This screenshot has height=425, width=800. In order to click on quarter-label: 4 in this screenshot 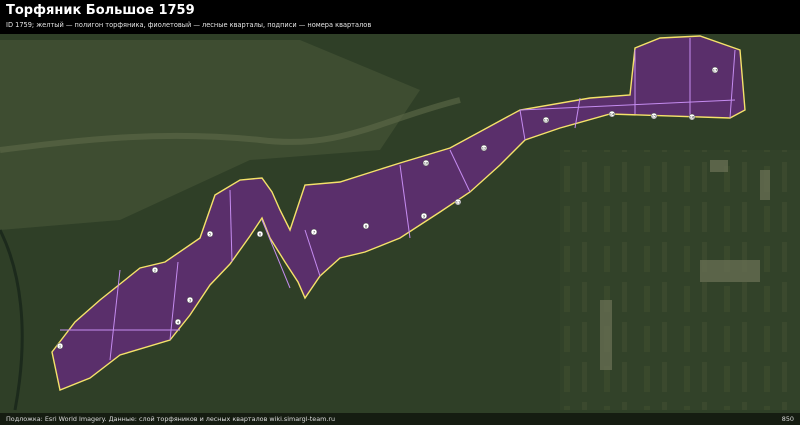, I will do `click(178, 322)`.